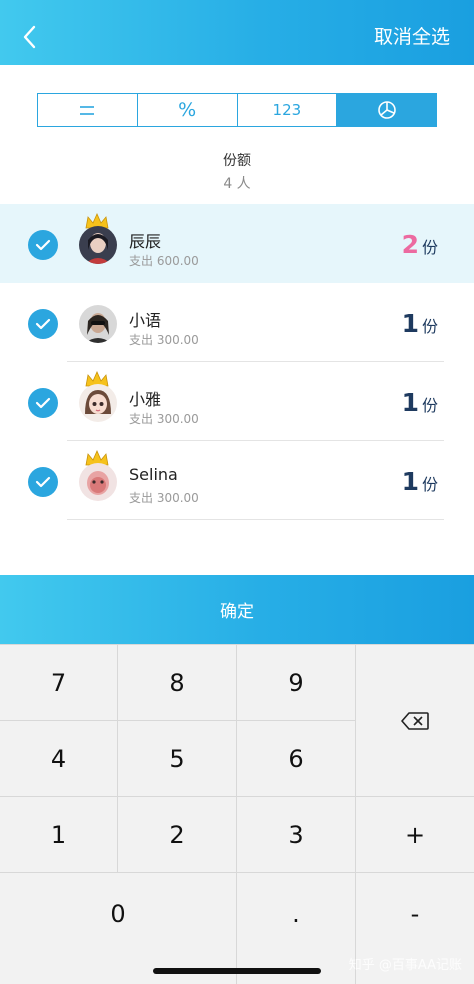 The width and height of the screenshot is (474, 984). I want to click on member-row: Selina 支出 300.00 1份, so click(237, 480).